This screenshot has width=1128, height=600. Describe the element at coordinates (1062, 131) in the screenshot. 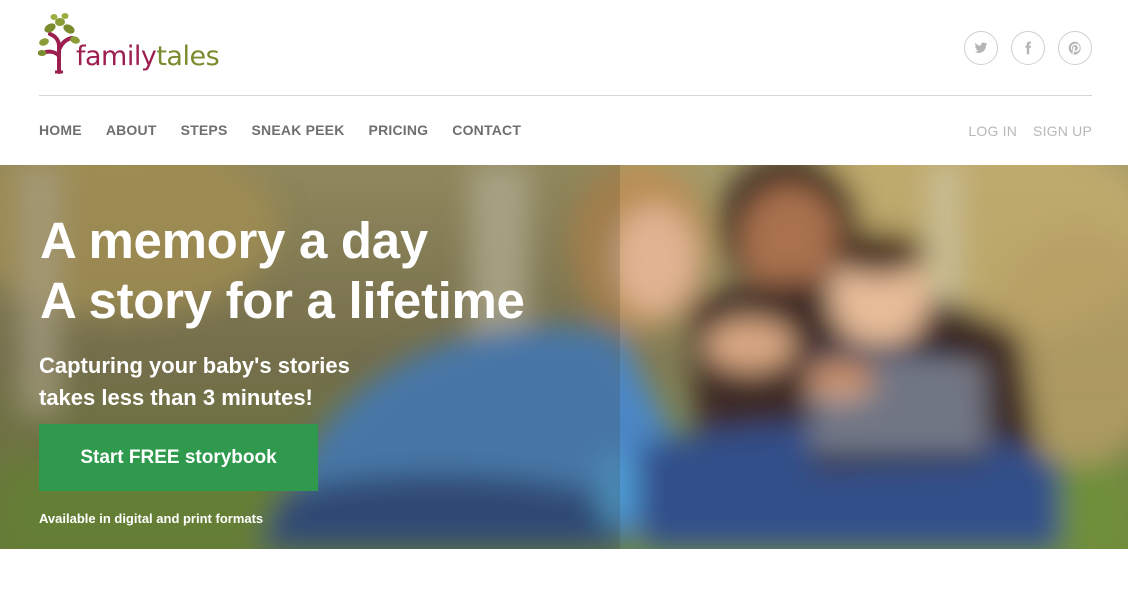

I see `signup-link: SIGN UP` at that location.